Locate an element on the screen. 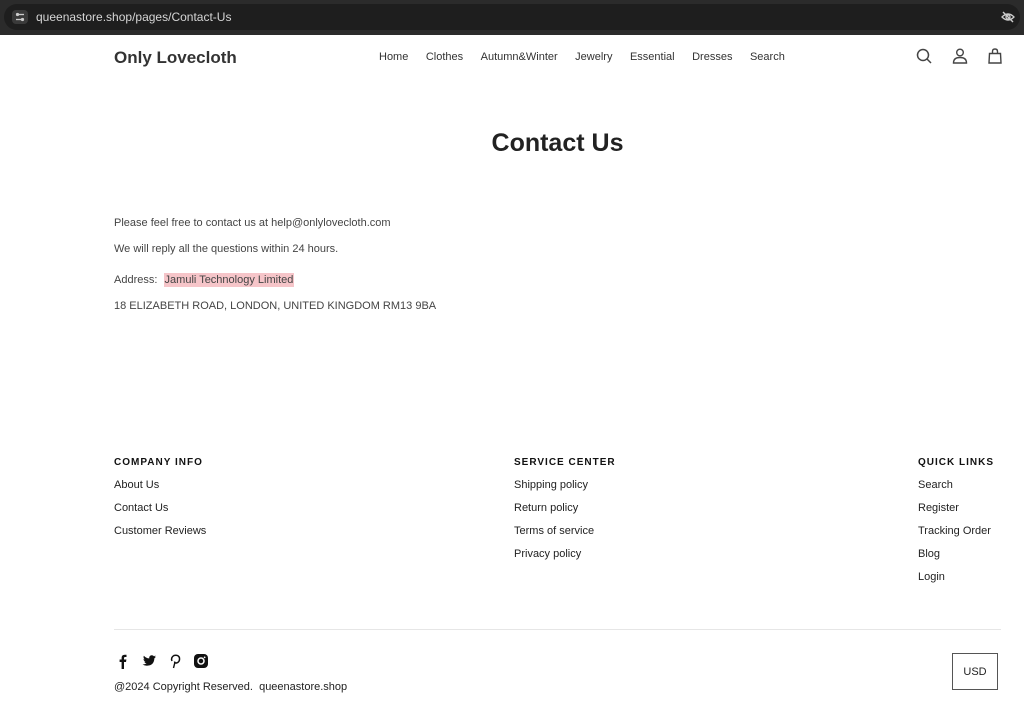 Image resolution: width=1024 pixels, height=719 pixels. nav-clothes: Clothes is located at coordinates (444, 57).